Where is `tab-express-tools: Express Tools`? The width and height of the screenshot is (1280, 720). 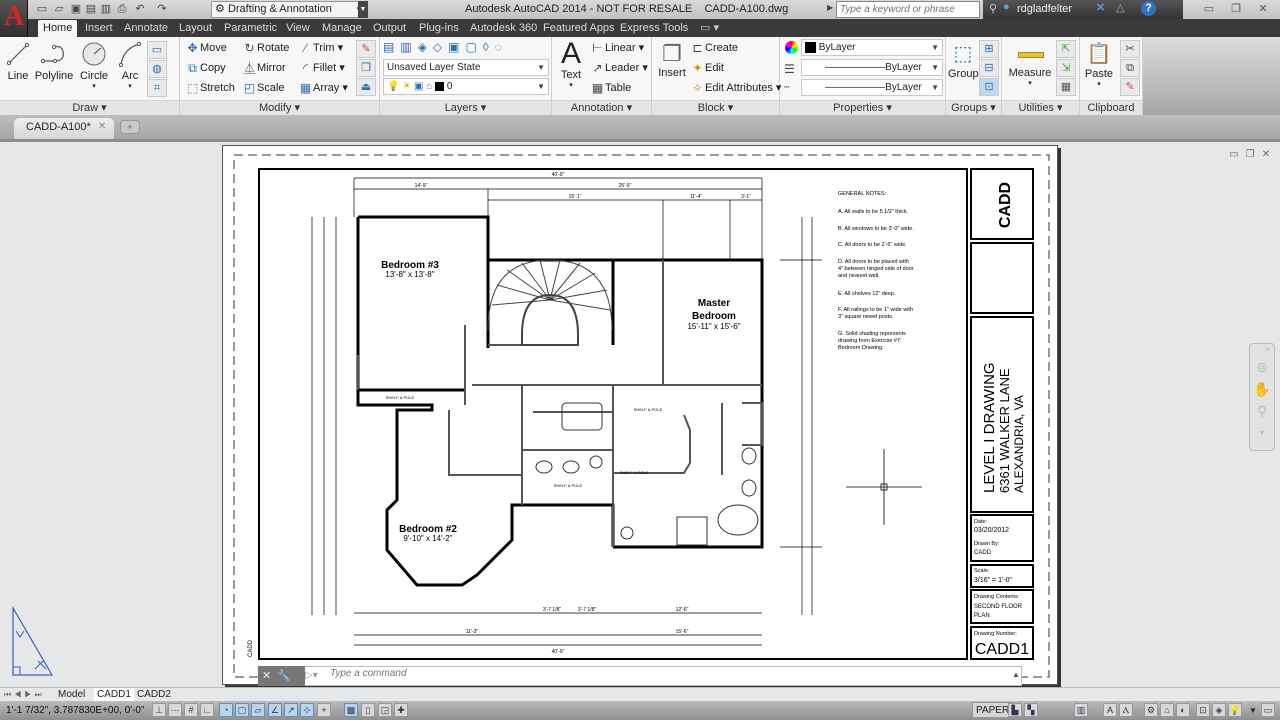 tab-express-tools: Express Tools is located at coordinates (654, 28).